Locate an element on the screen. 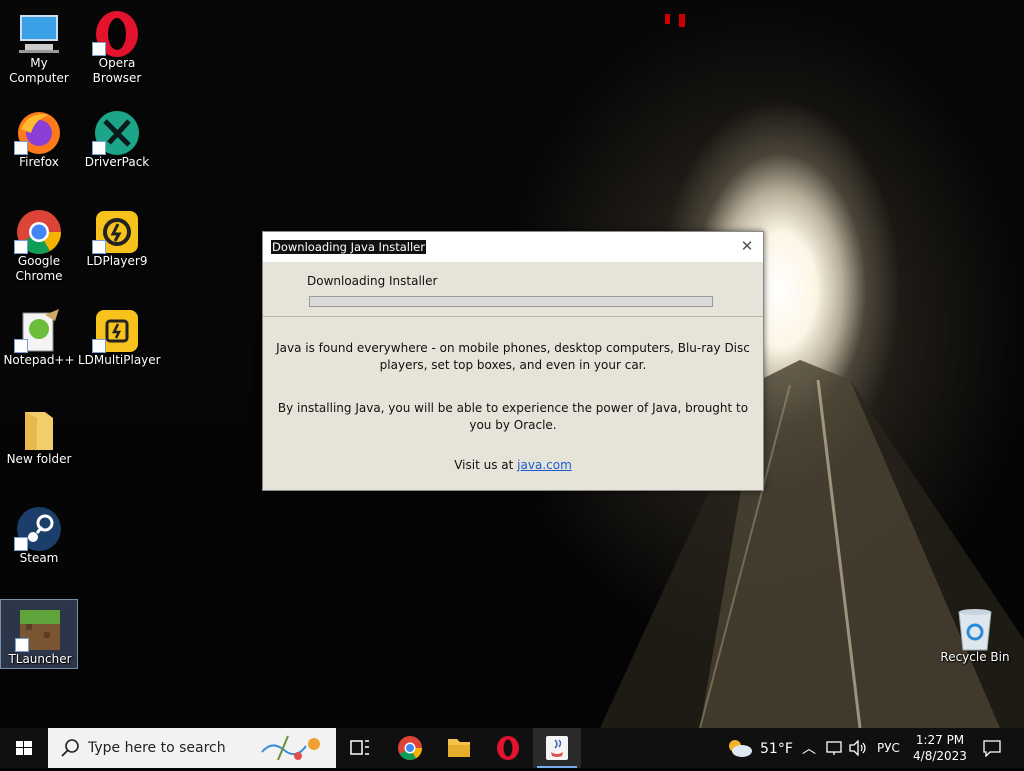 This screenshot has width=1024, height=771. weather-cloud-icon is located at coordinates (740, 748).